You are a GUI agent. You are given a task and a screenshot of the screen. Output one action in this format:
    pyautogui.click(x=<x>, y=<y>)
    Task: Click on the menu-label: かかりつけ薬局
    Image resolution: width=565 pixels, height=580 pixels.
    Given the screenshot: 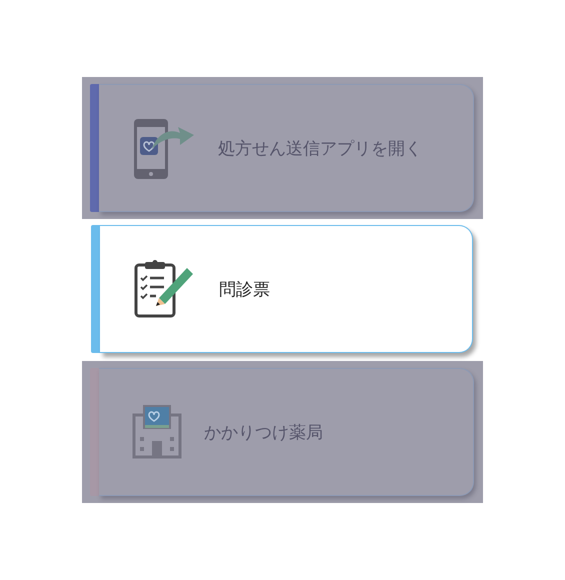 What is the action you would take?
    pyautogui.click(x=263, y=433)
    